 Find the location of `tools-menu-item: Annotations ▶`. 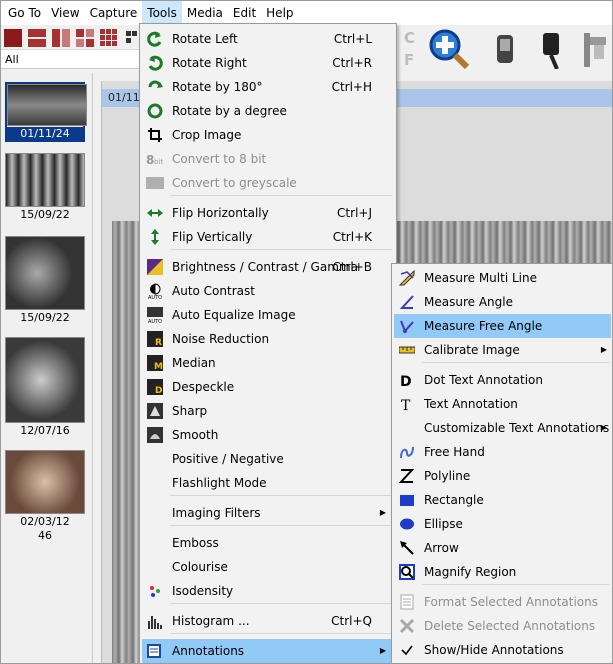

tools-menu-item: Annotations ▶ is located at coordinates (268, 651).